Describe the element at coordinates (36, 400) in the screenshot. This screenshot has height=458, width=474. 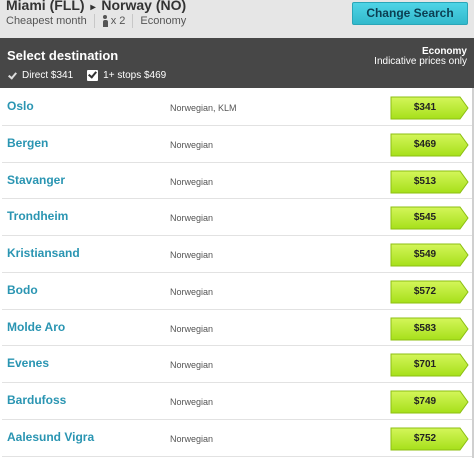
I see `destination-city-link: Bardufoss` at that location.